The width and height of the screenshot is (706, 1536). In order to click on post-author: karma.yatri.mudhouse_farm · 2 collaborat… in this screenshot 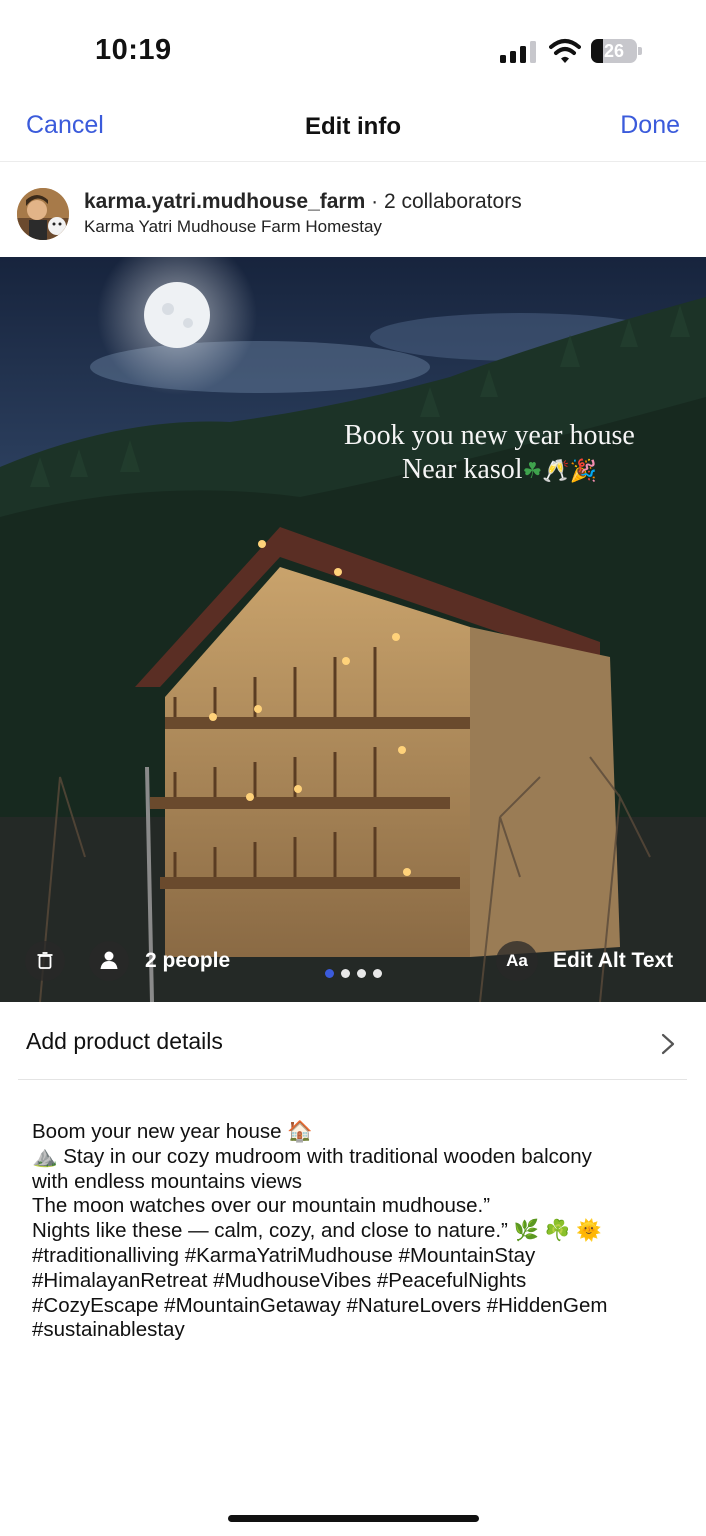, I will do `click(353, 209)`.